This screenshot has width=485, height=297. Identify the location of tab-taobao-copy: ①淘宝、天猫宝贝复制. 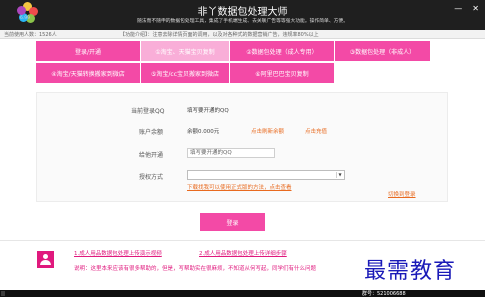
(185, 51).